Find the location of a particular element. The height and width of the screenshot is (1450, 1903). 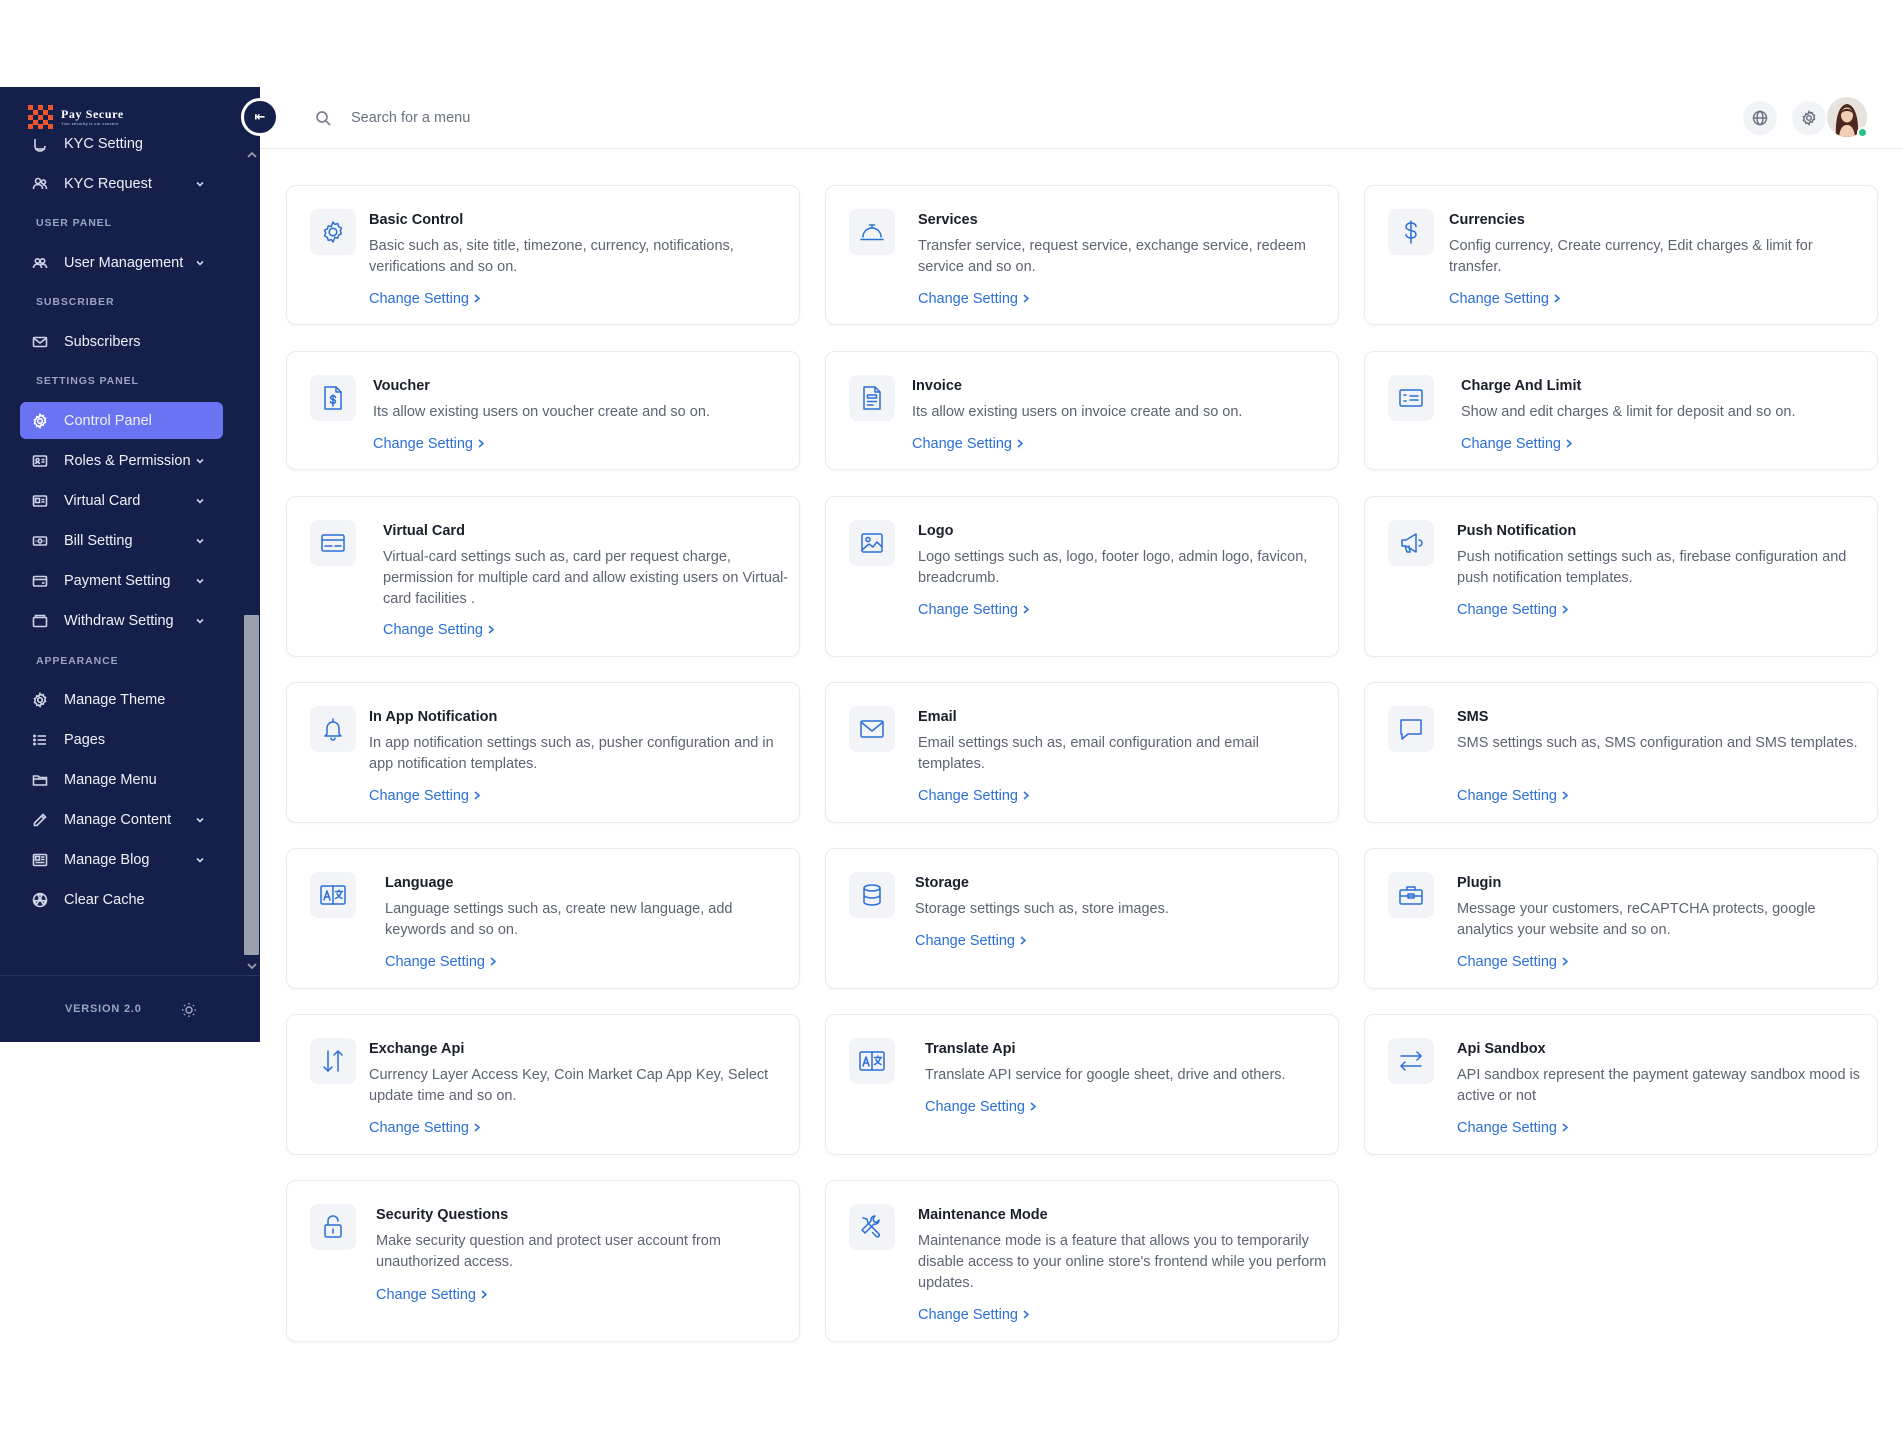

sidebar-item-label: Clear Cache is located at coordinates (104, 899).